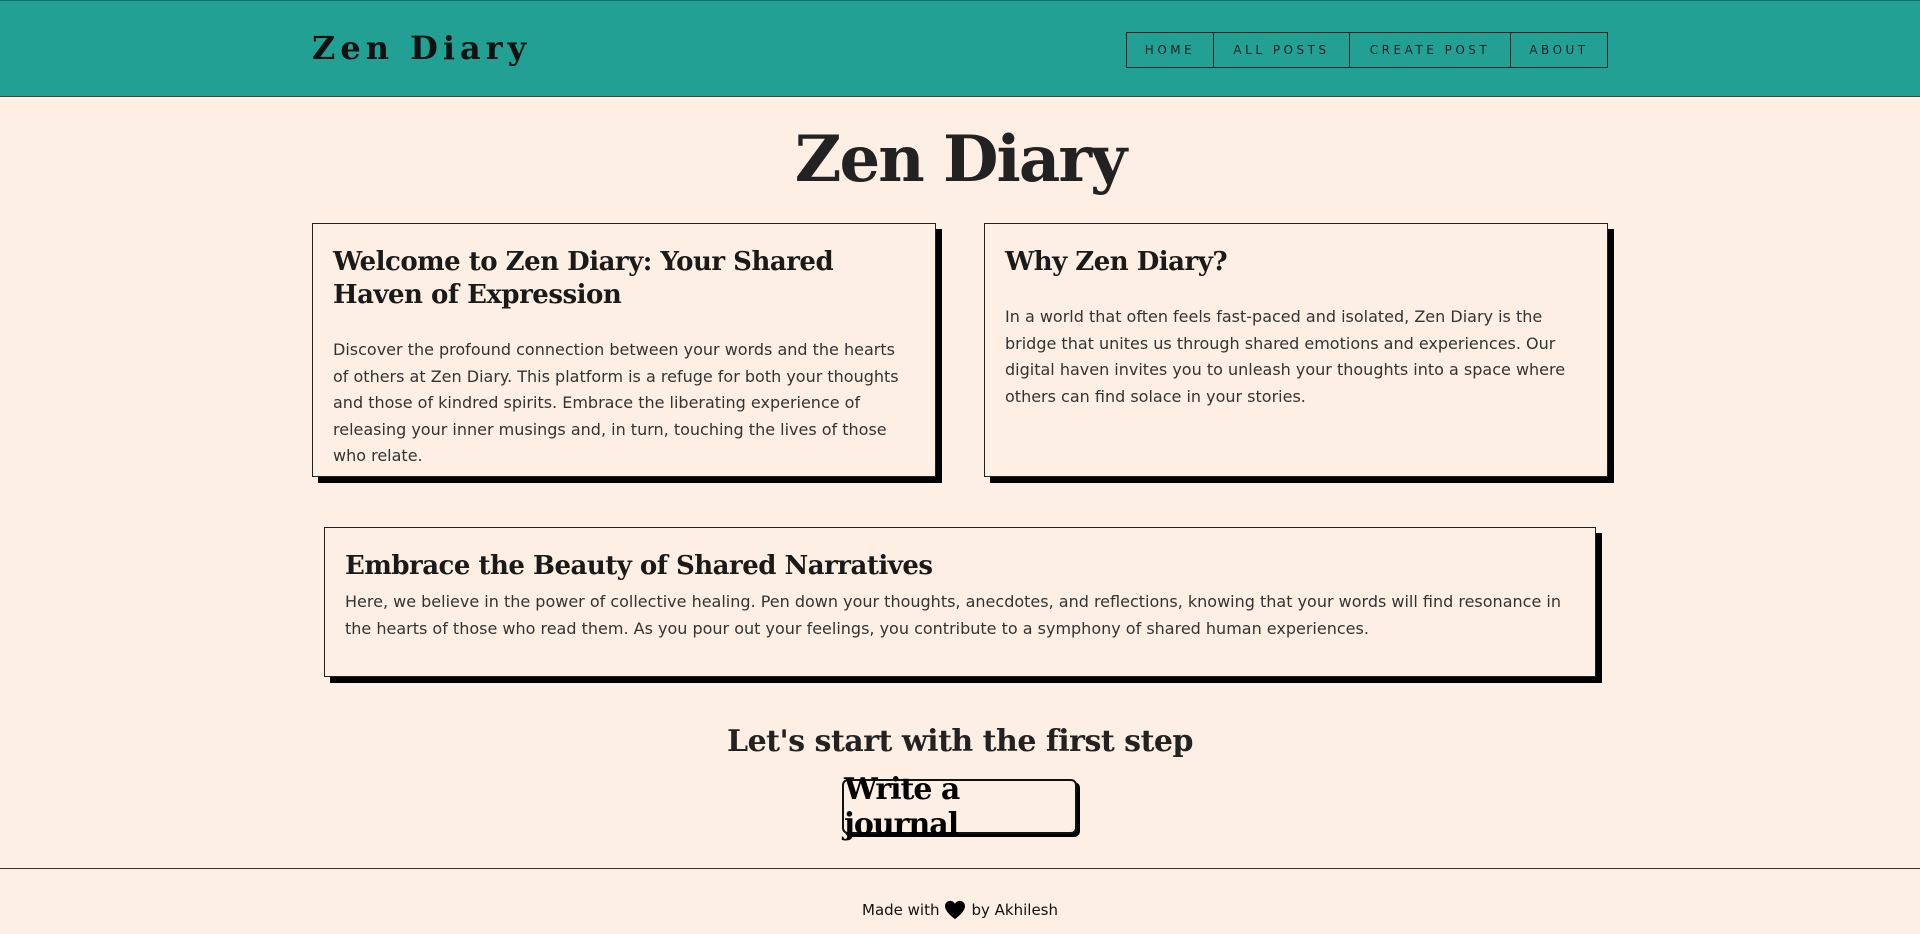 The height and width of the screenshot is (934, 1920). I want to click on nav-home-link: HOME, so click(1170, 50).